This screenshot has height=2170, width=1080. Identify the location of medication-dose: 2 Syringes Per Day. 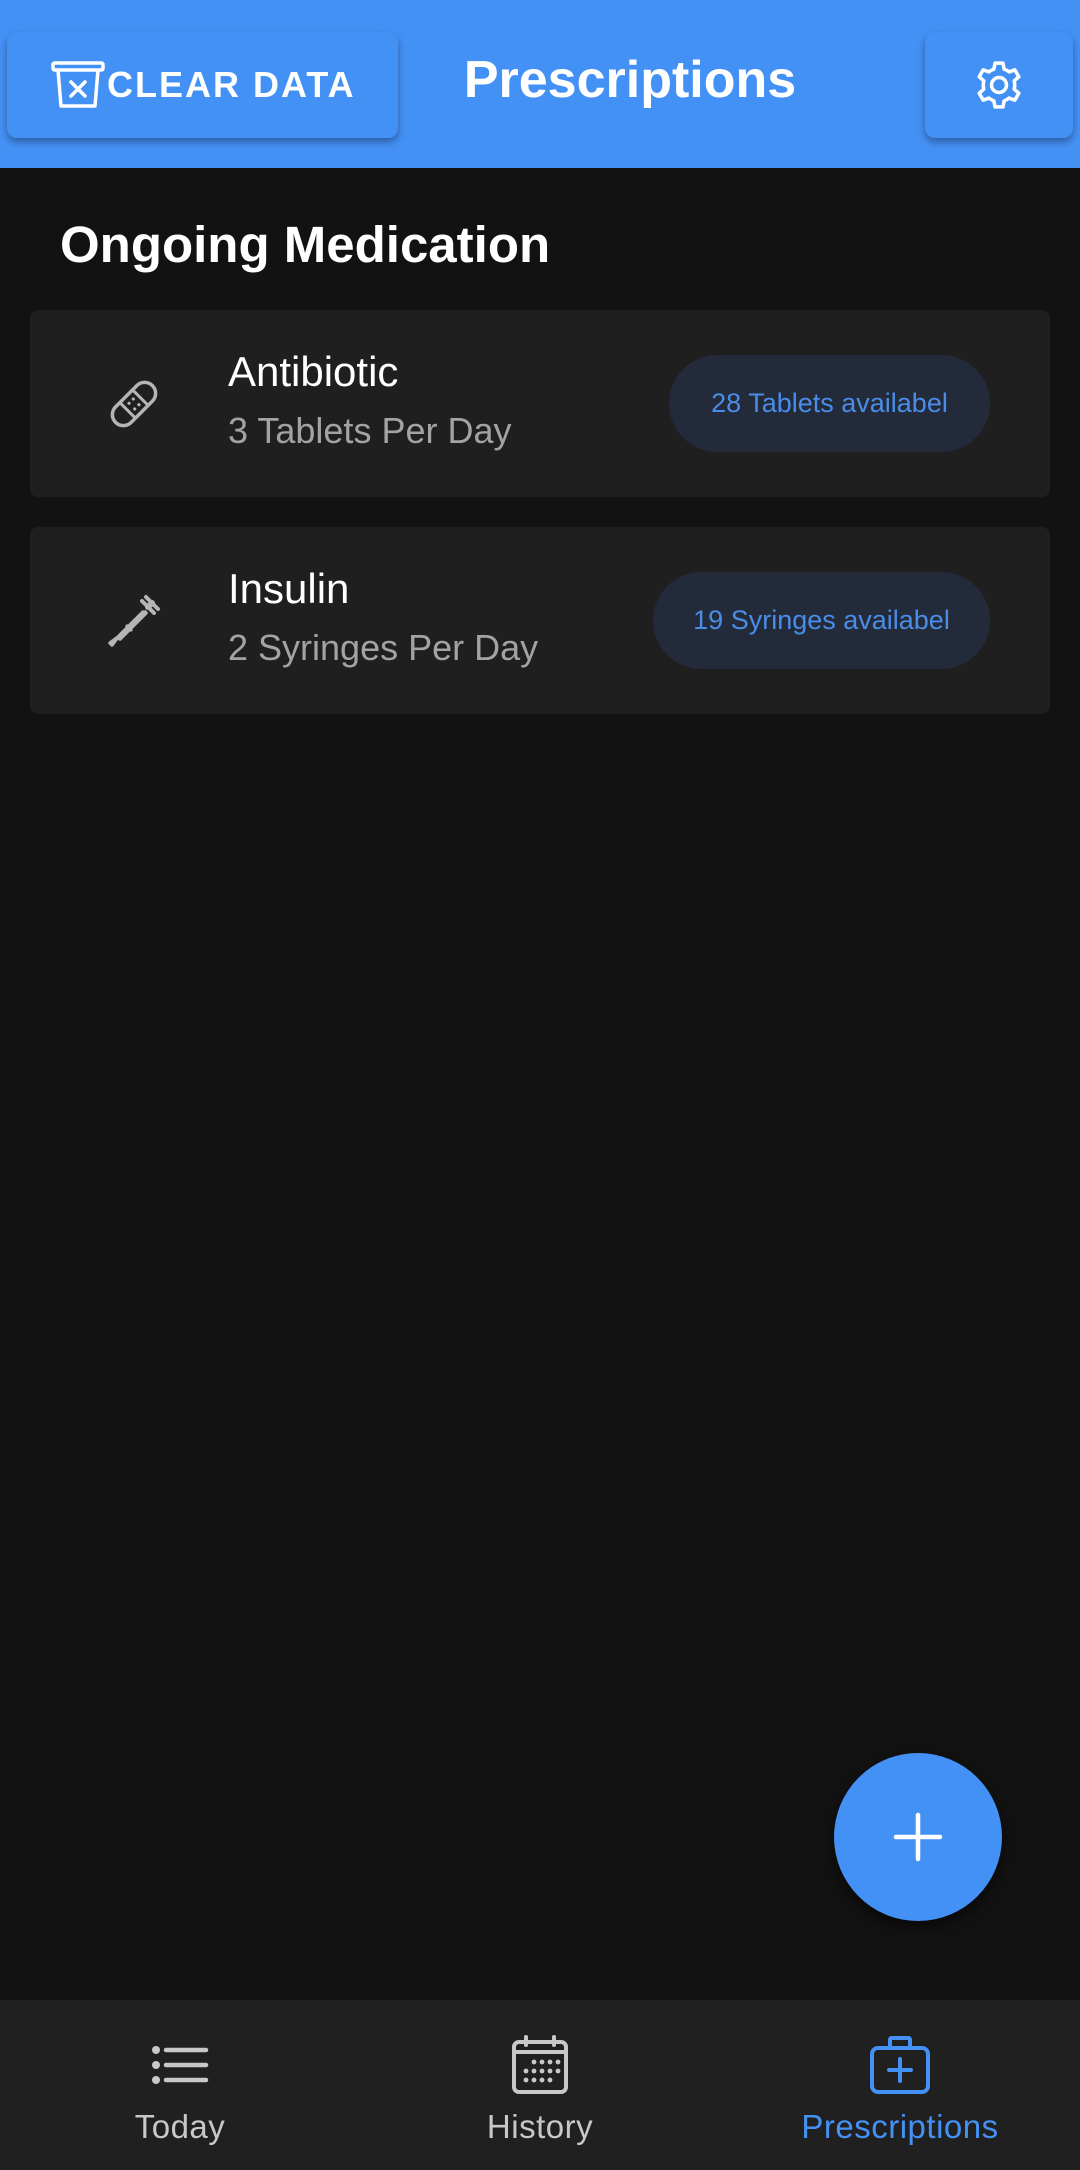
(383, 647).